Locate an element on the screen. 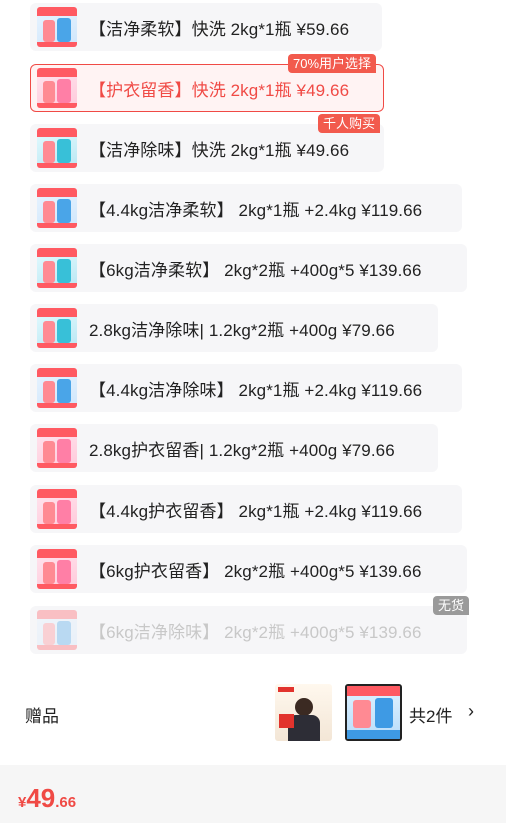  sku-option-label: 【6kg洁净柔软】 2kg*2瓶 +400g*5 ¥139.66 is located at coordinates (255, 270).